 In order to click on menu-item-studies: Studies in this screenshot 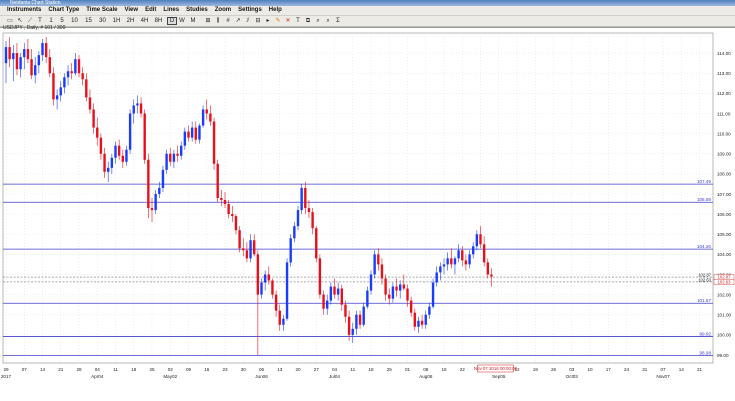, I will do `click(197, 10)`.